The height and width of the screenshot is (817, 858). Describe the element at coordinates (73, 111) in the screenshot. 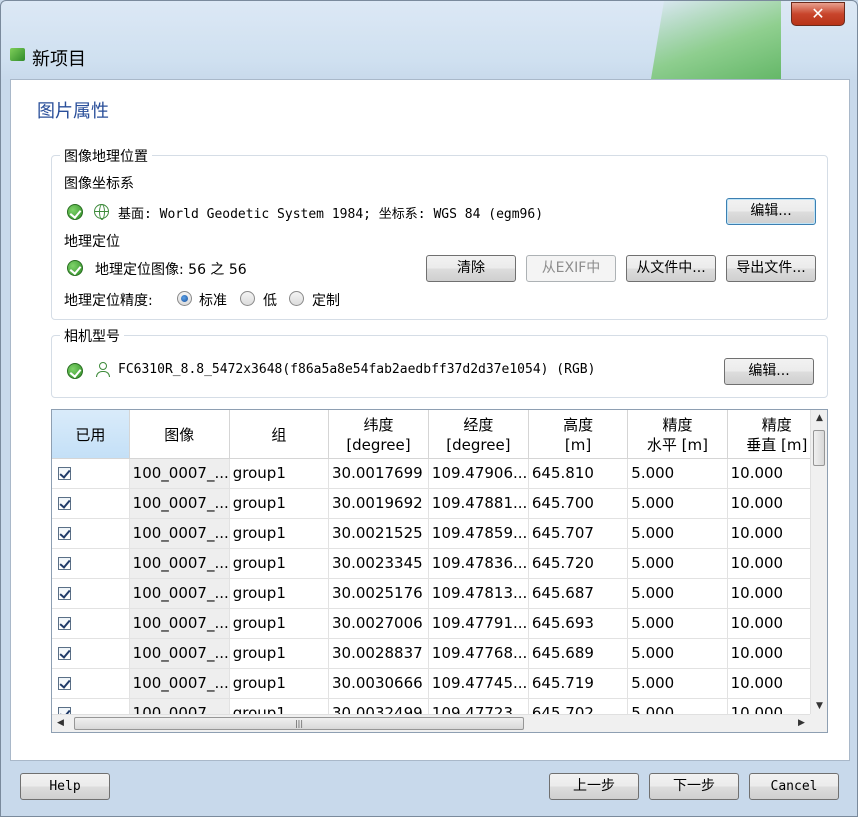

I see `page-title: 图片属性` at that location.